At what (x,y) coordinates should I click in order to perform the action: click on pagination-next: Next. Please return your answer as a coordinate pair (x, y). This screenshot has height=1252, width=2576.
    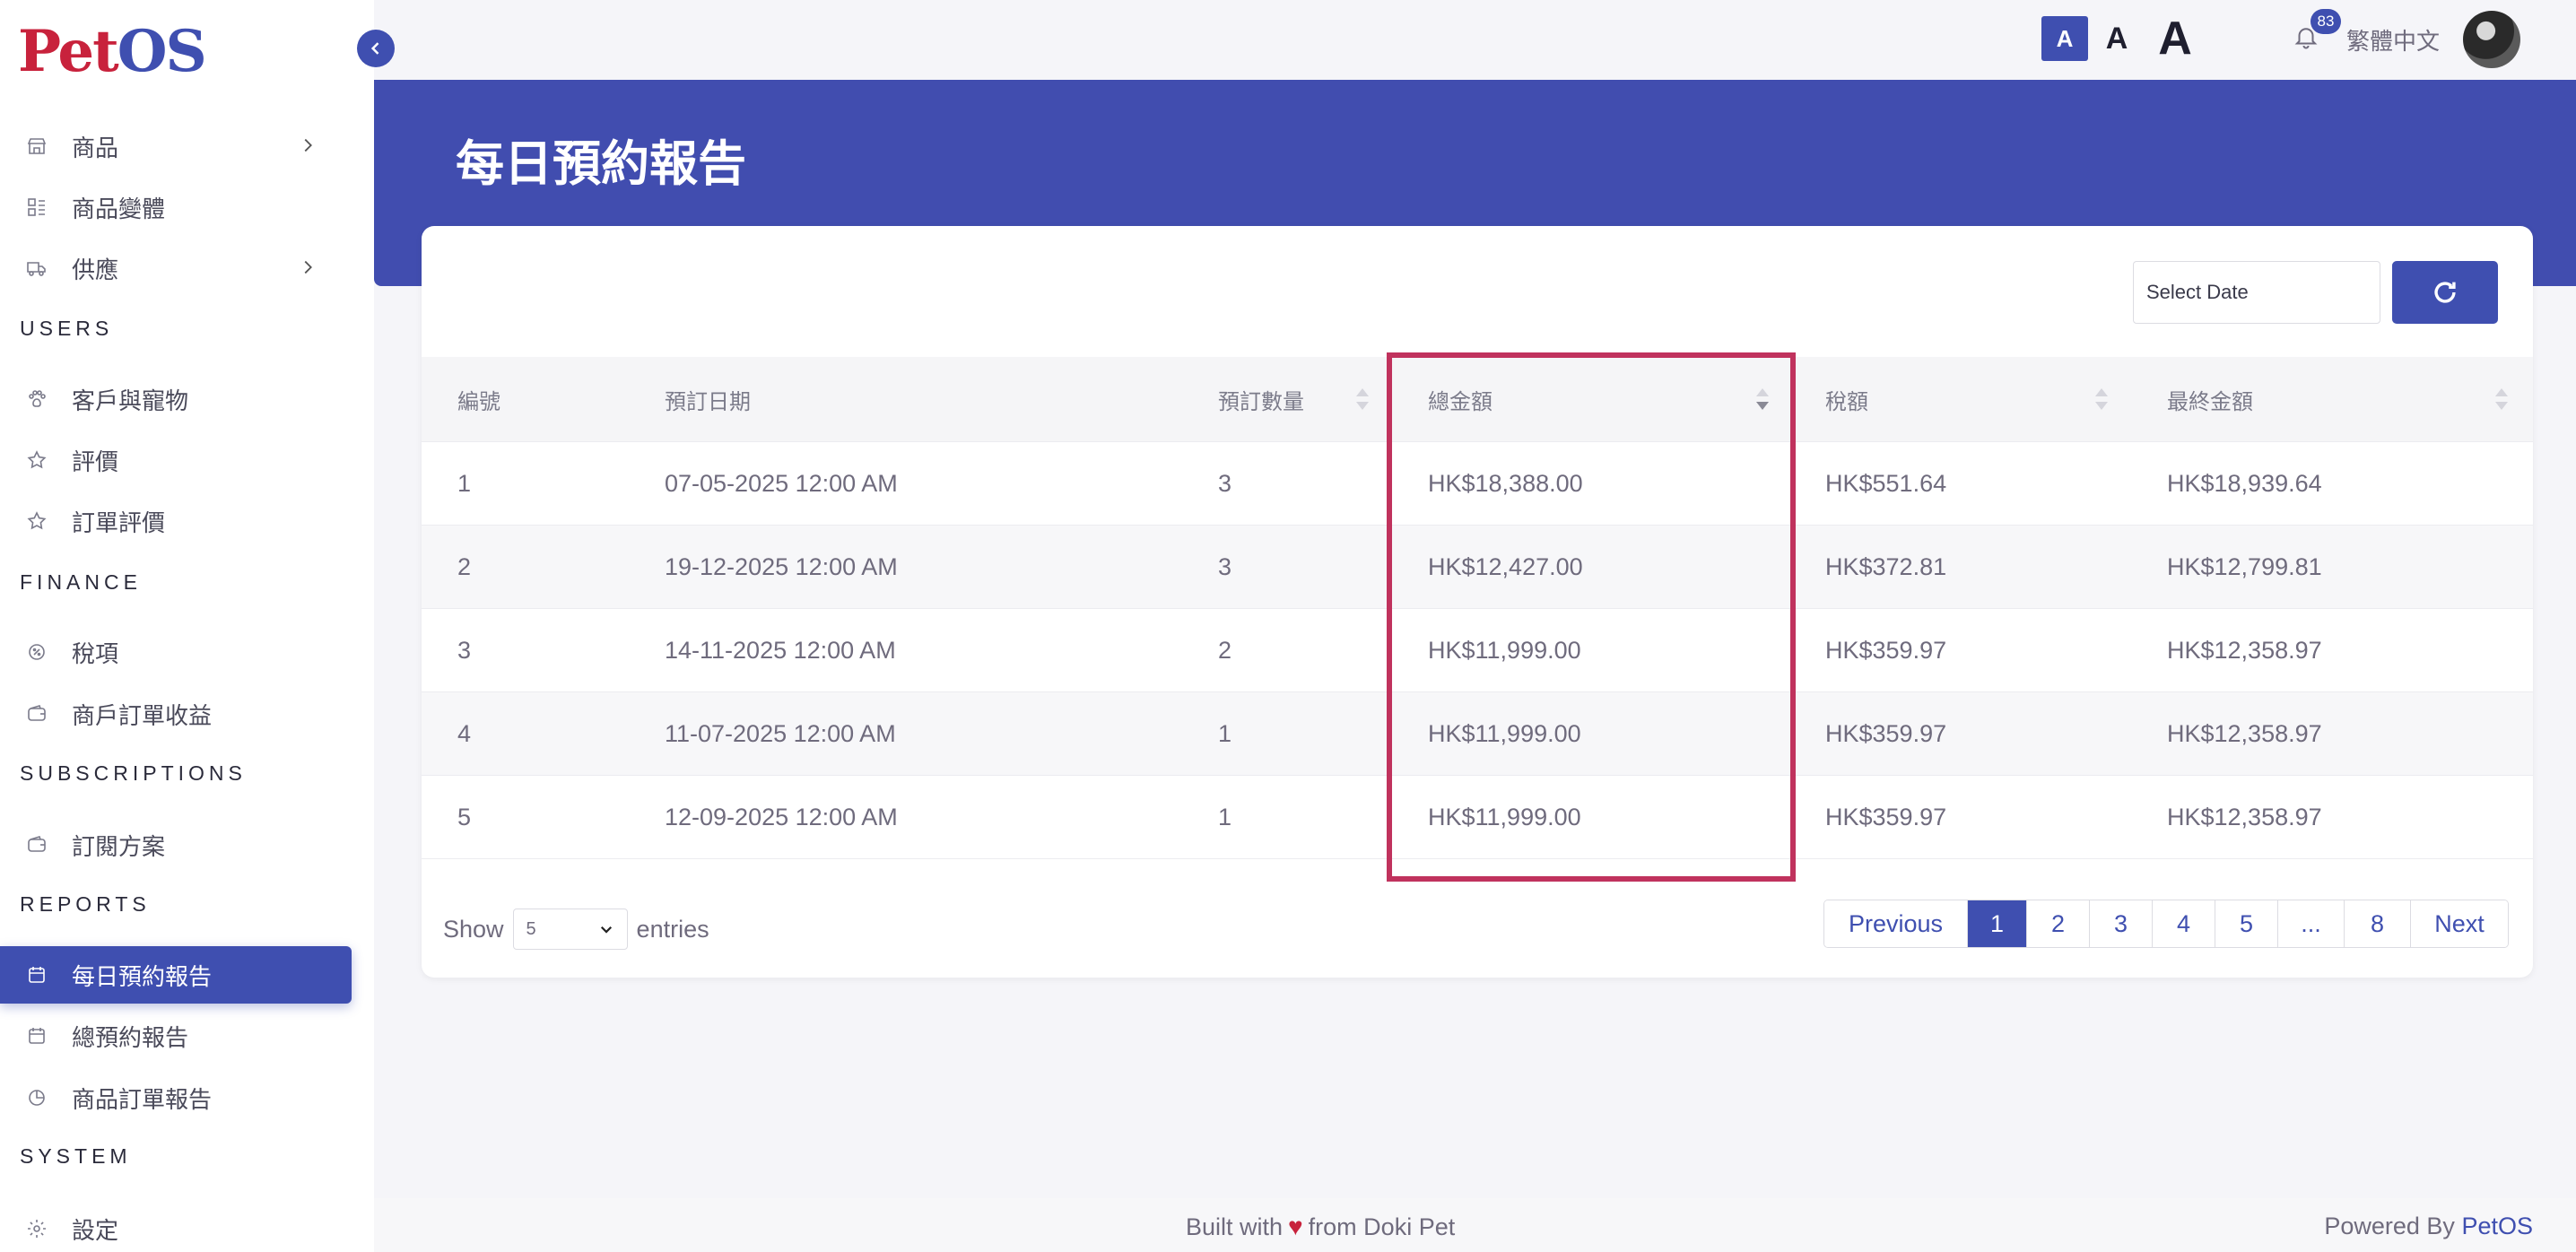
    Looking at the image, I should click on (2459, 923).